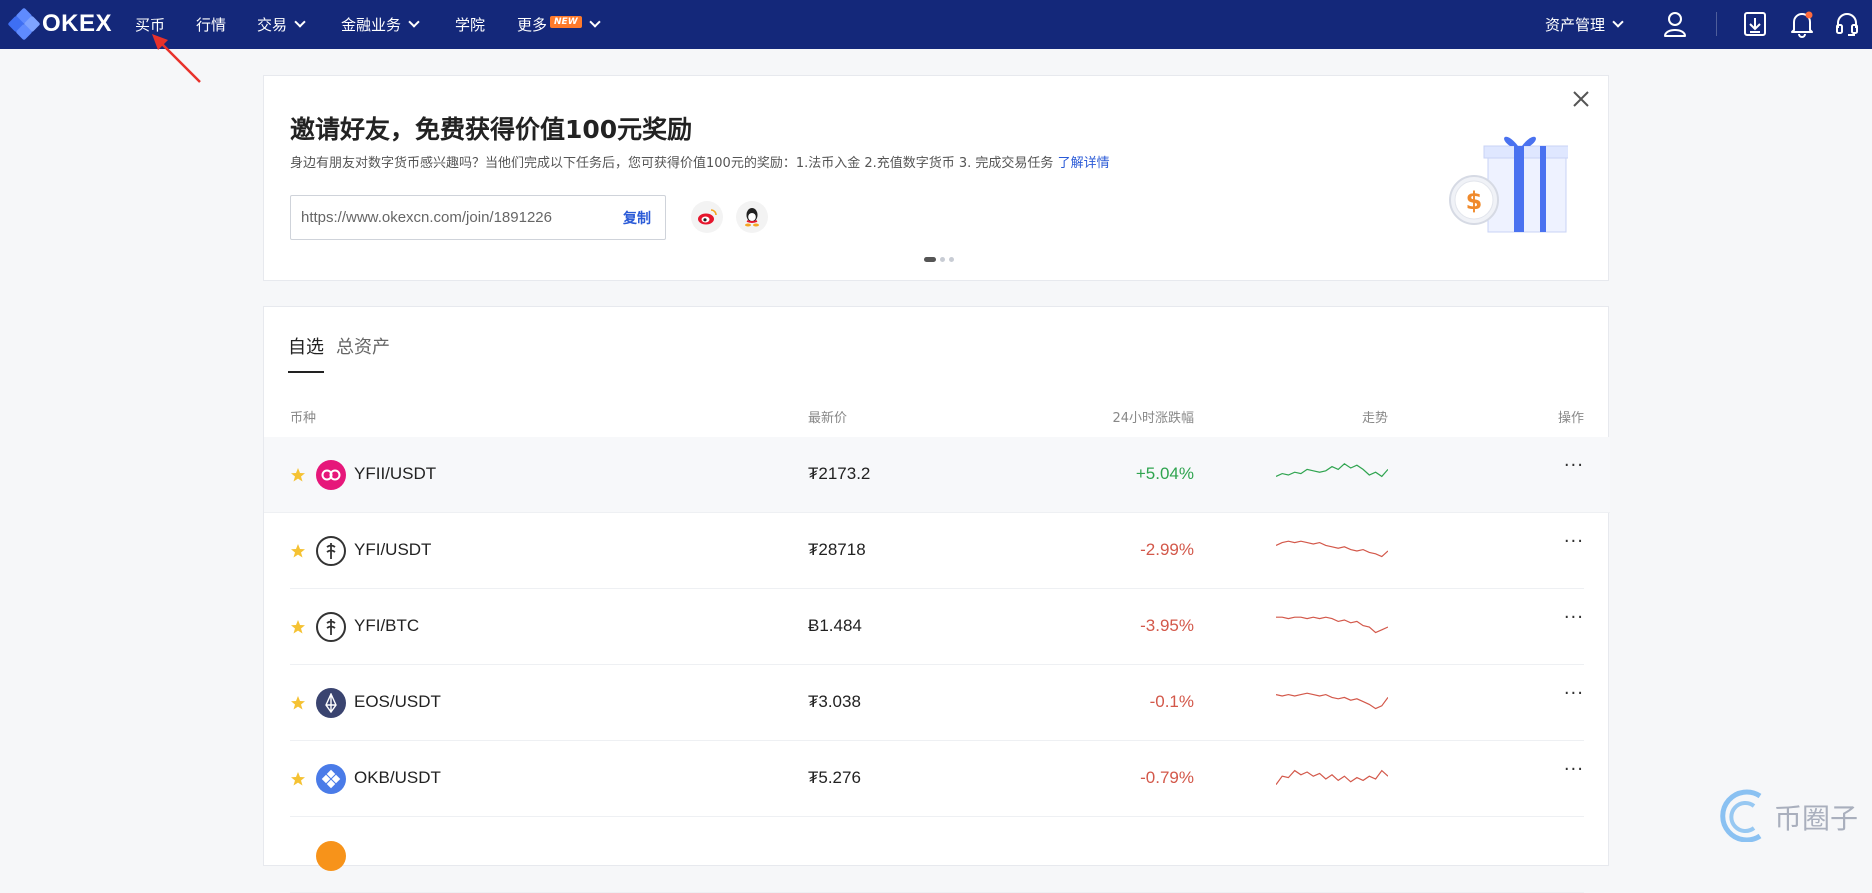 The image size is (1872, 893). I want to click on eos-icon, so click(331, 703).